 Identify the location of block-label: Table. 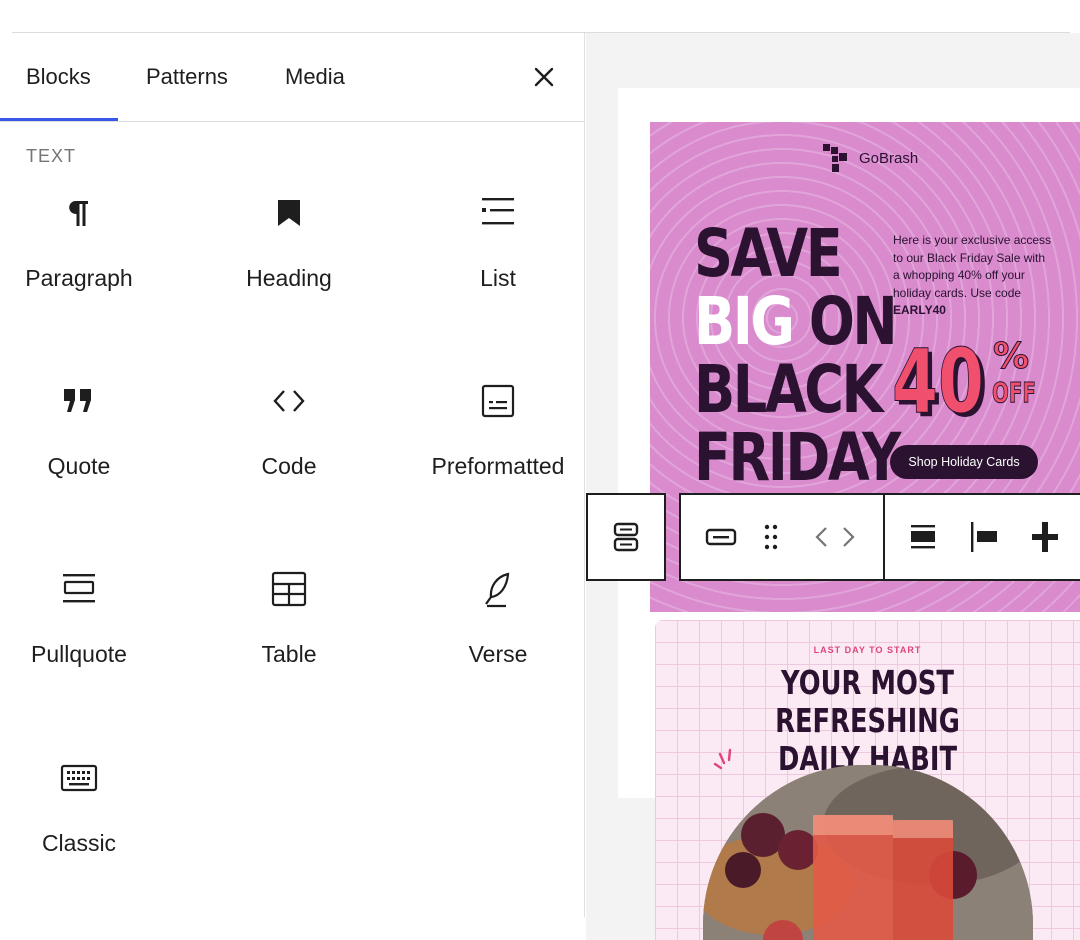
(289, 654).